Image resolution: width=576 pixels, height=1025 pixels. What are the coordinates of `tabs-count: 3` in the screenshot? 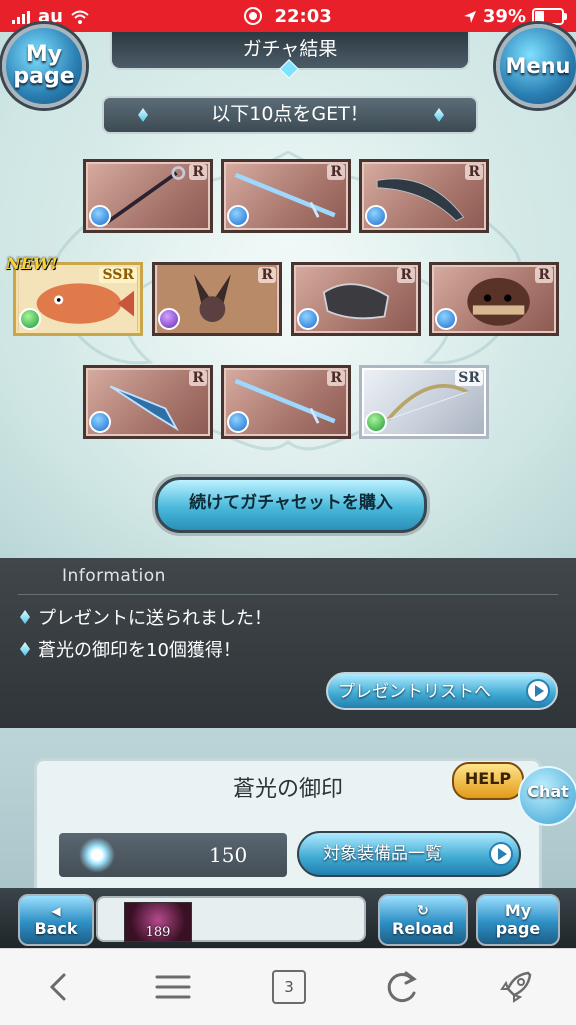 It's located at (289, 987).